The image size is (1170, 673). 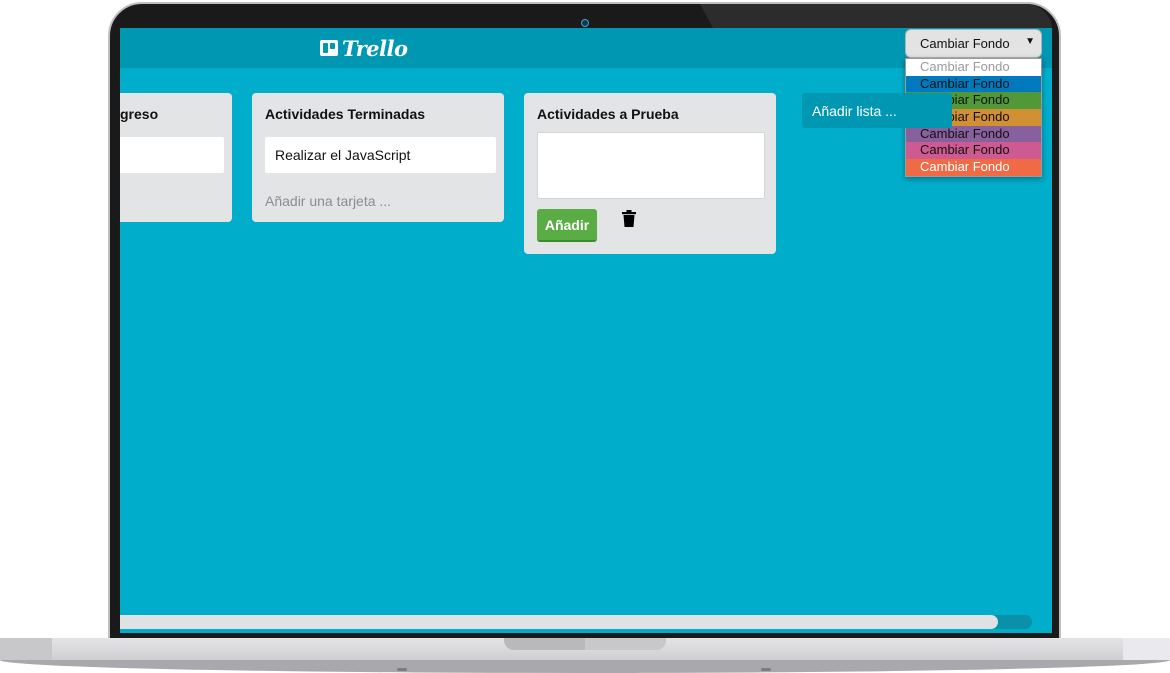 I want to click on new-card-textarea, so click(x=651, y=165).